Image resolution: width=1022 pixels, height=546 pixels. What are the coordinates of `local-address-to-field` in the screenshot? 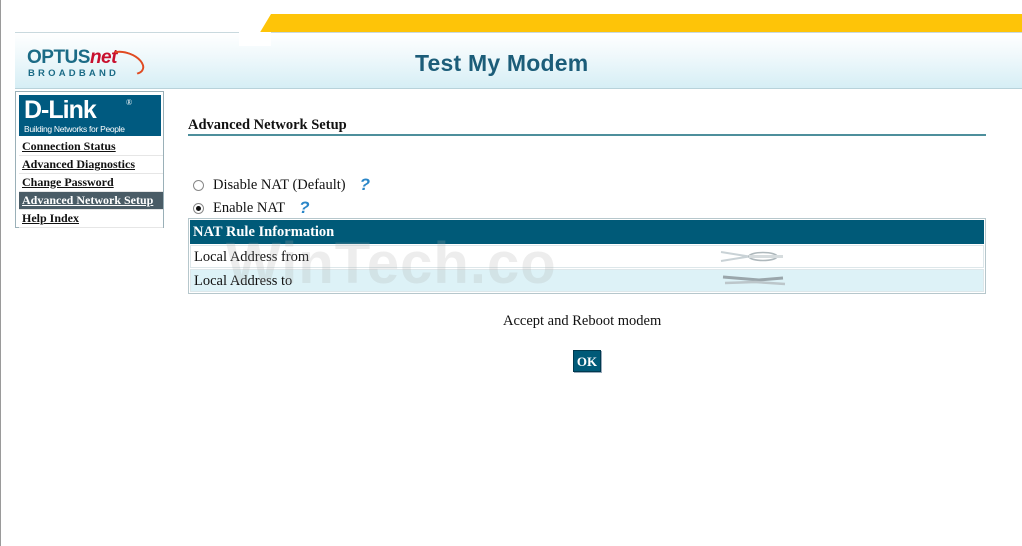 It's located at (754, 280).